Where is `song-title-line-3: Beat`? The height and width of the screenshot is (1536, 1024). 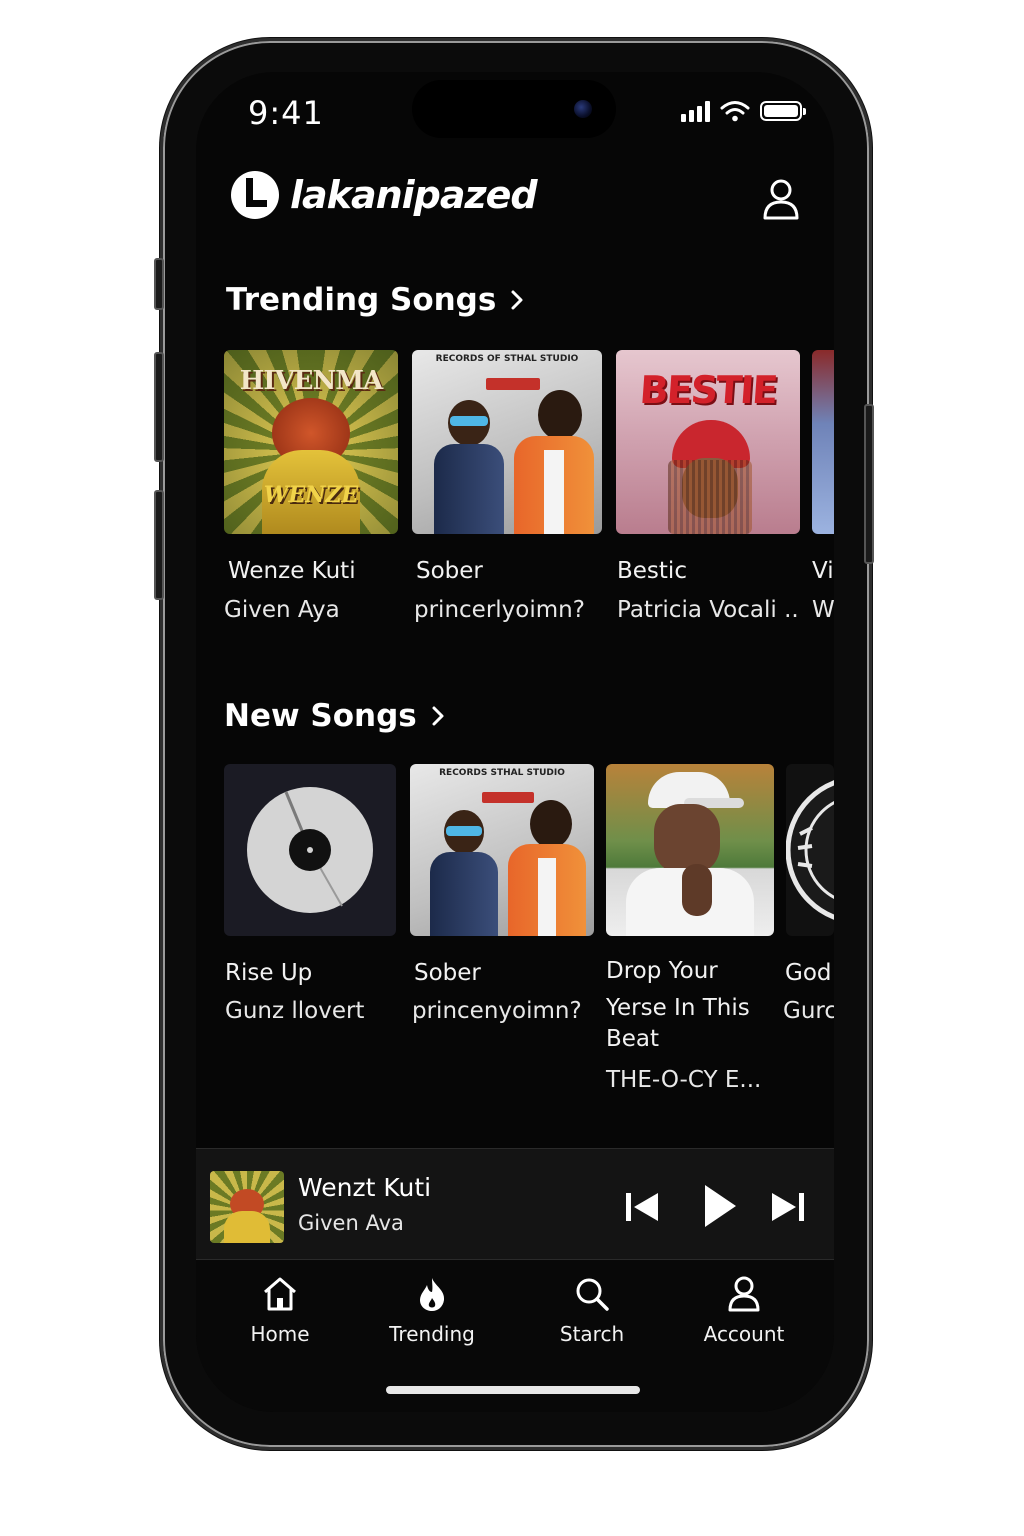
song-title-line-3: Beat is located at coordinates (632, 1039).